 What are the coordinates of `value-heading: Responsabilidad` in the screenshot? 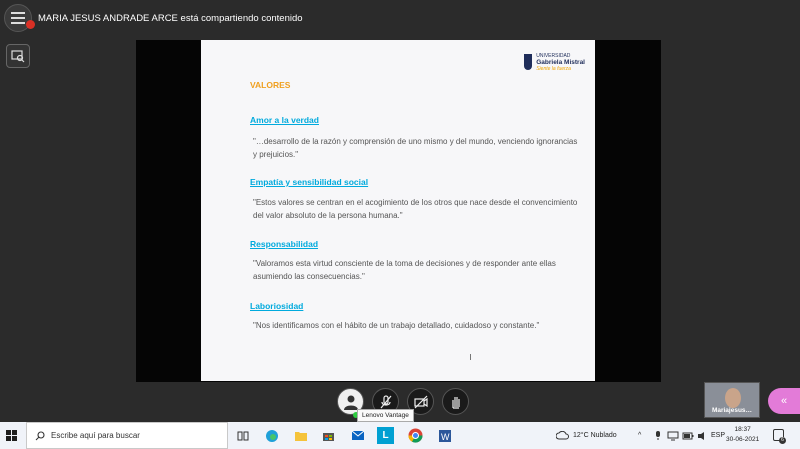 It's located at (284, 244).